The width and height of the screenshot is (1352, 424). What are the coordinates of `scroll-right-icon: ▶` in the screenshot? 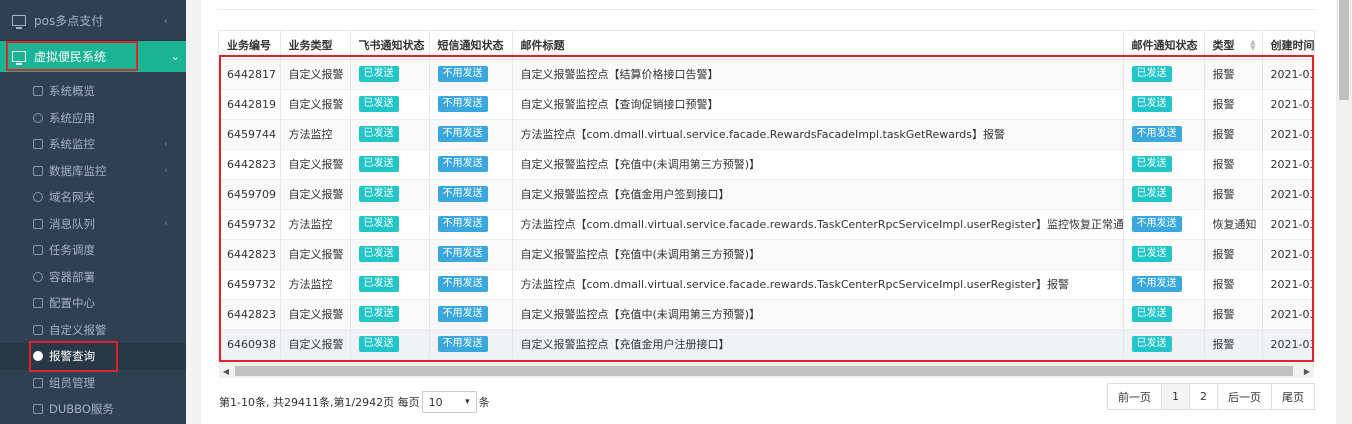 It's located at (1307, 371).